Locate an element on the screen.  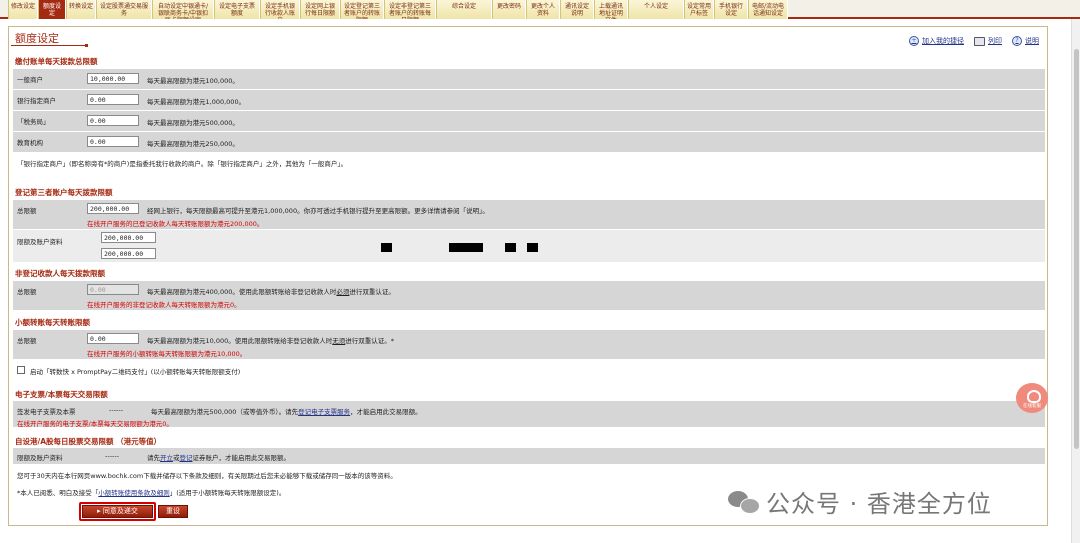
tab-14: 上载通讯地址证明文件 is located at coordinates (611, 9).